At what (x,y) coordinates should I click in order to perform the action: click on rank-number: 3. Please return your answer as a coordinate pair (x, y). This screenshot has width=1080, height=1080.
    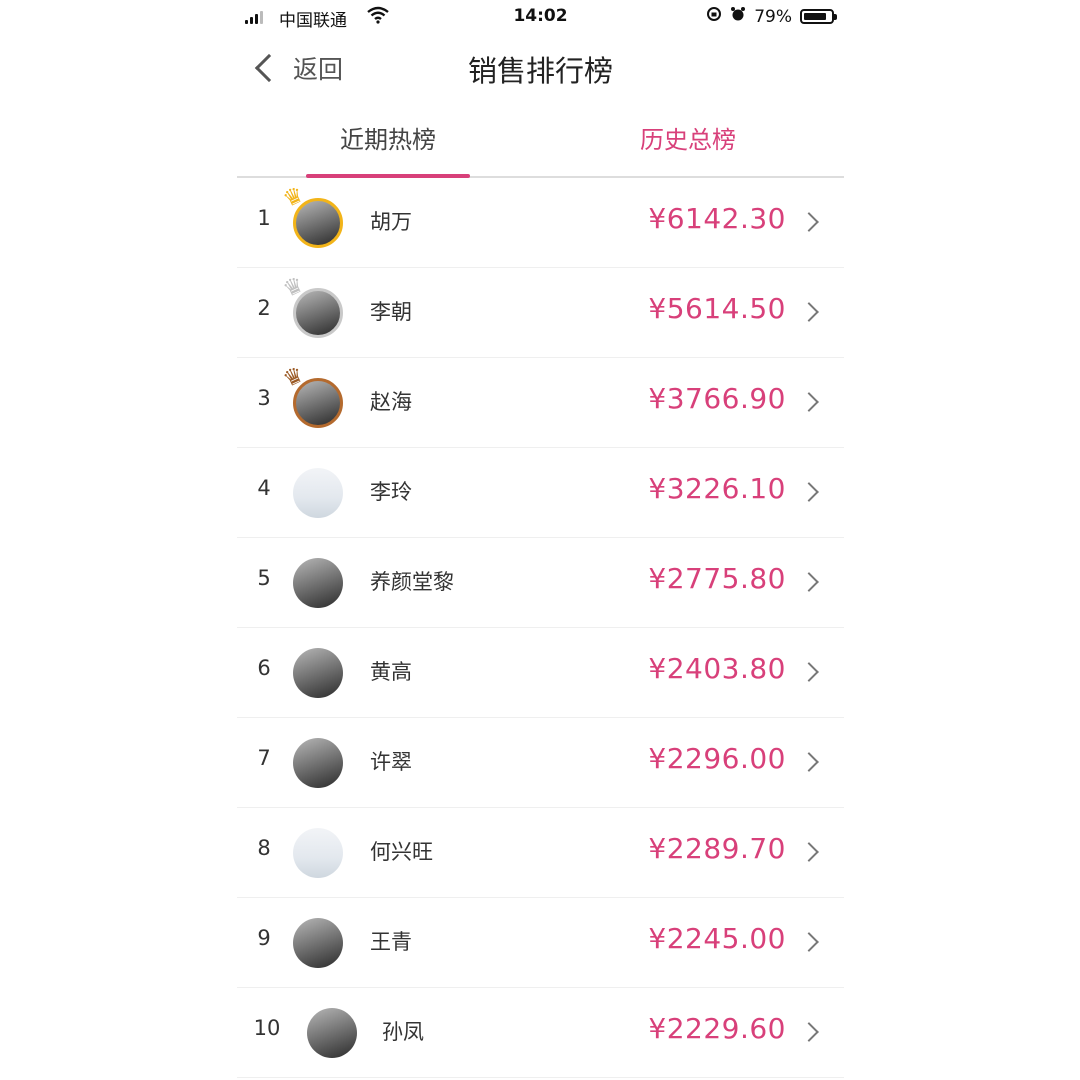
    Looking at the image, I should click on (264, 398).